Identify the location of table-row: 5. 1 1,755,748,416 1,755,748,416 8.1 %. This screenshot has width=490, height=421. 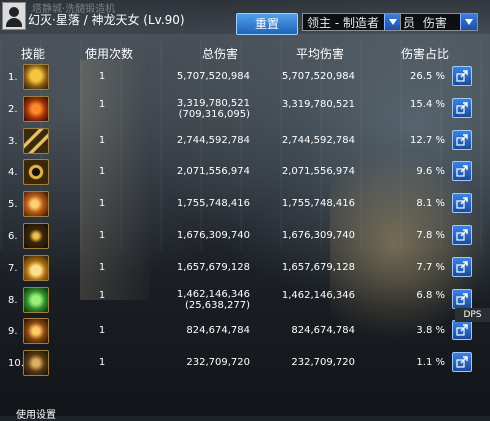
(245, 204).